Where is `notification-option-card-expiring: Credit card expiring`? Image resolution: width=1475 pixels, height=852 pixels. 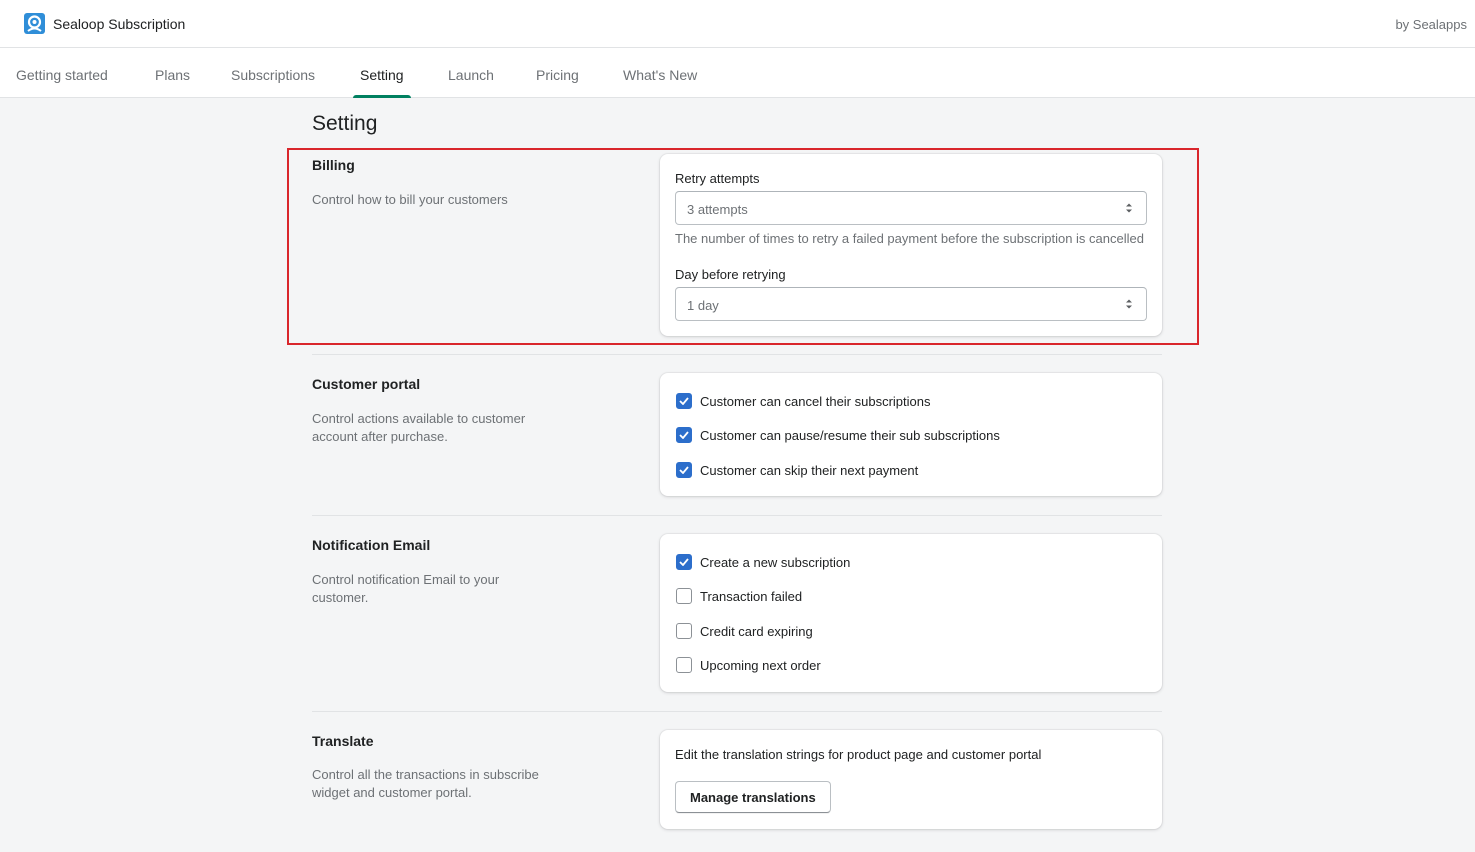 notification-option-card-expiring: Credit card expiring is located at coordinates (744, 631).